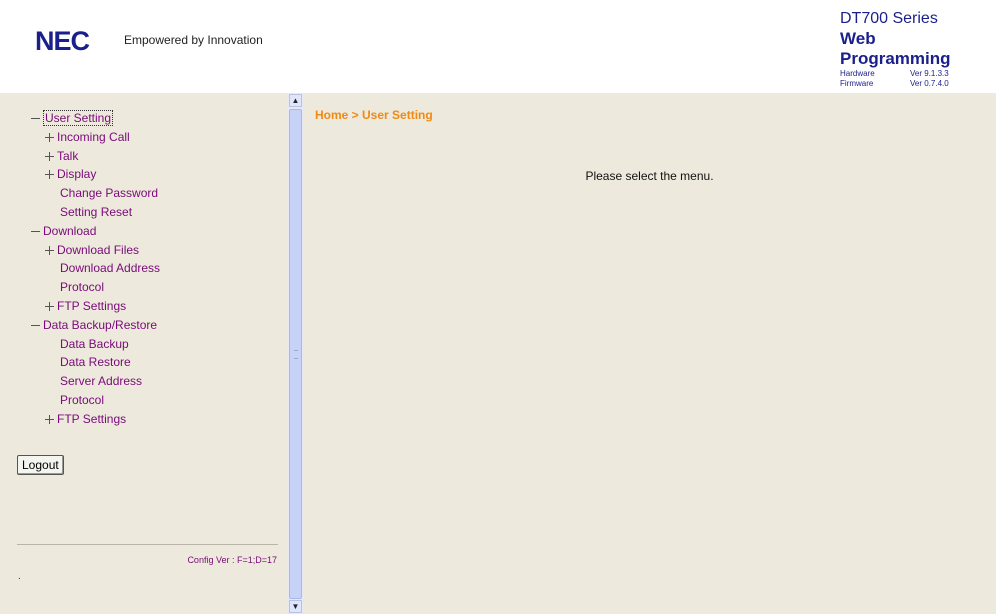 The width and height of the screenshot is (996, 614). Describe the element at coordinates (110, 268) in the screenshot. I see `menu-label: Download Address` at that location.